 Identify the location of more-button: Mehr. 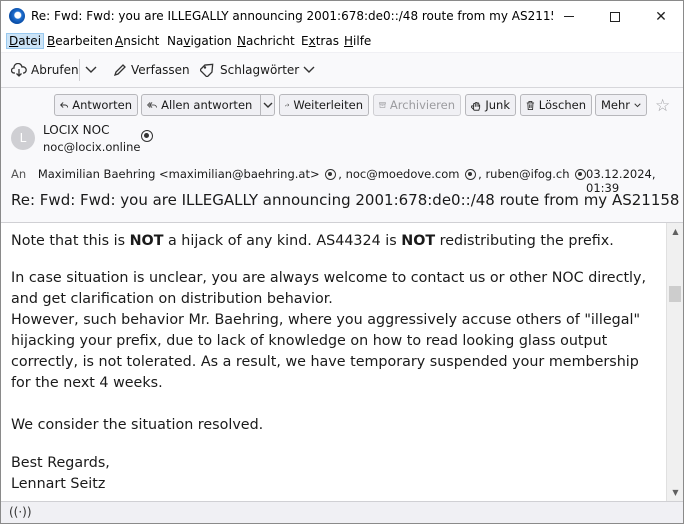
(621, 105).